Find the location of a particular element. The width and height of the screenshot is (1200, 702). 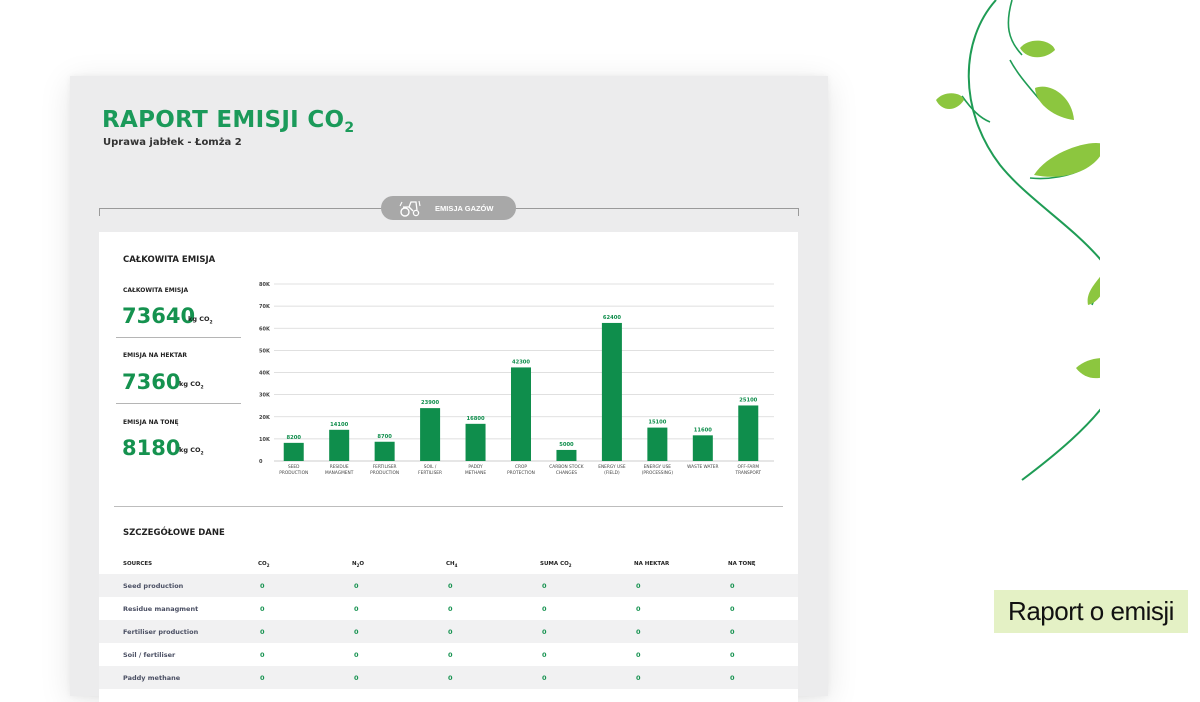

data-label: 11600 is located at coordinates (703, 430).